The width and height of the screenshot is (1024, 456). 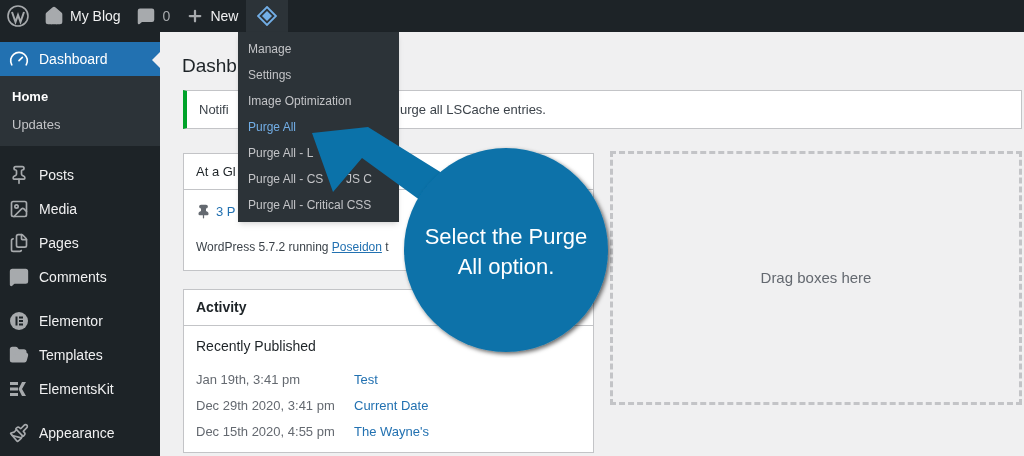 What do you see at coordinates (212, 16) in the screenshot?
I see `new-link: New` at bounding box center [212, 16].